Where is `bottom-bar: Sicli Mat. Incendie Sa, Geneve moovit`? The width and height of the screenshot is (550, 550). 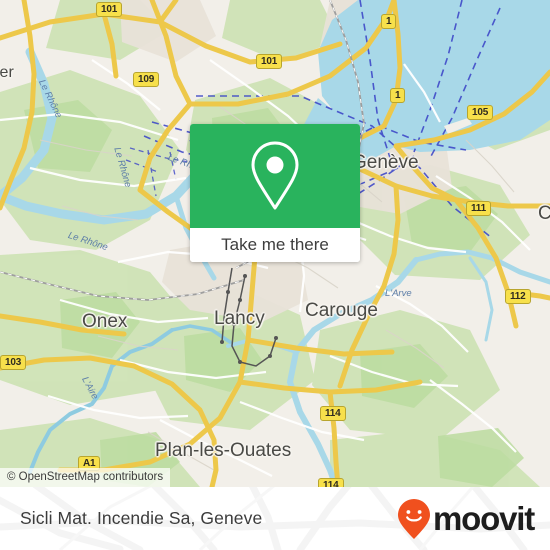
bottom-bar: Sicli Mat. Incendie Sa, Geneve moovit is located at coordinates (275, 518).